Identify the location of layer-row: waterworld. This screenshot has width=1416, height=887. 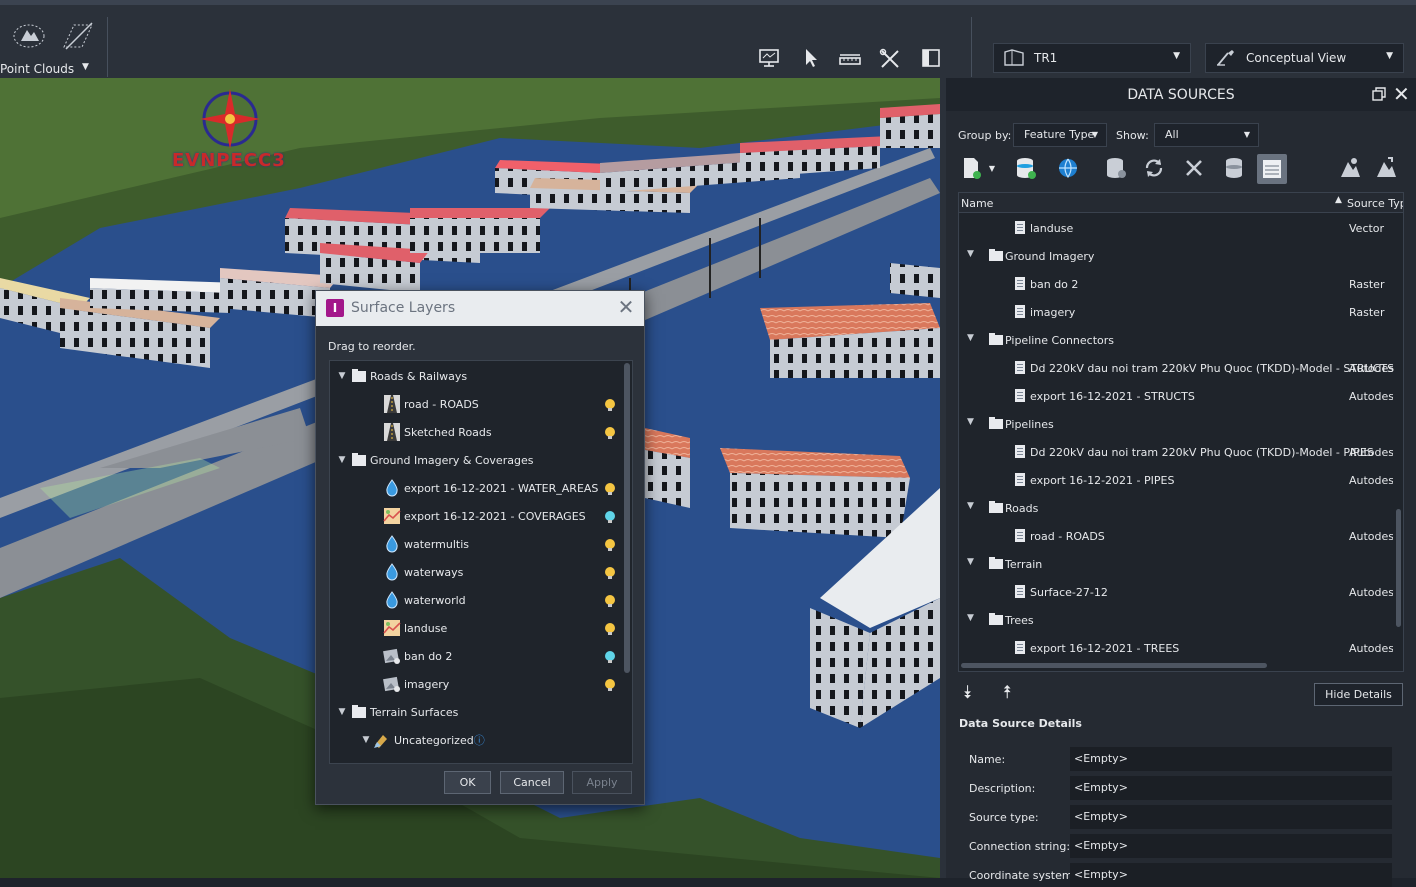
(507, 600).